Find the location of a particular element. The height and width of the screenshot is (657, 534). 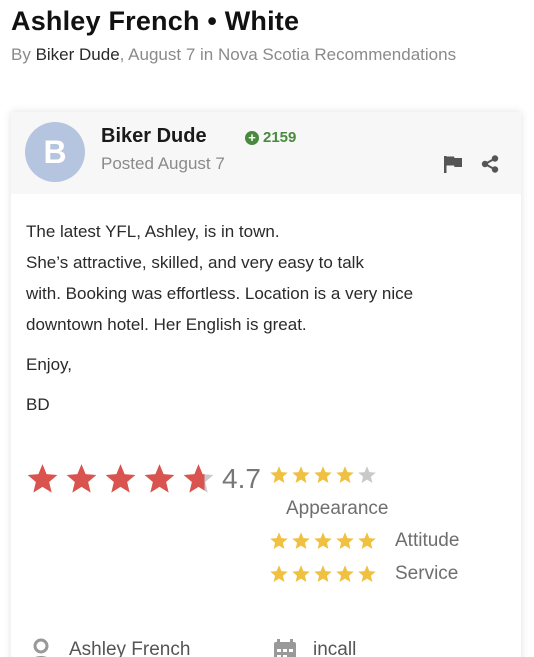

plus-circle-icon: + is located at coordinates (252, 137).